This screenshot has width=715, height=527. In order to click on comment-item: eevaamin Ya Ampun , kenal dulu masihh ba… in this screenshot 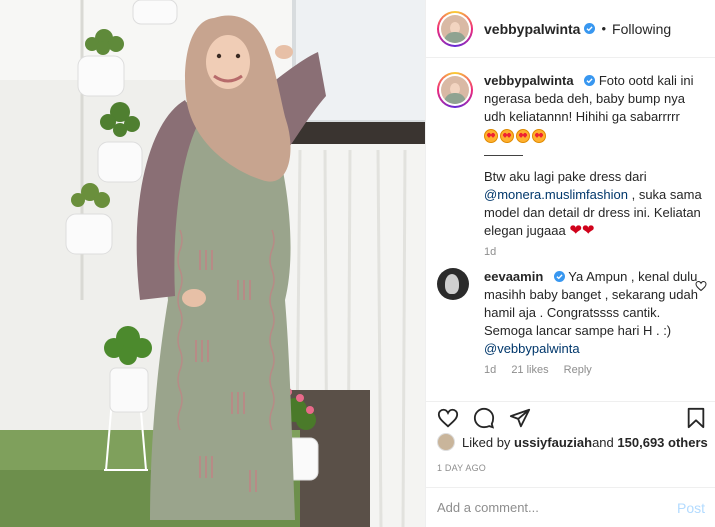, I will do `click(572, 322)`.